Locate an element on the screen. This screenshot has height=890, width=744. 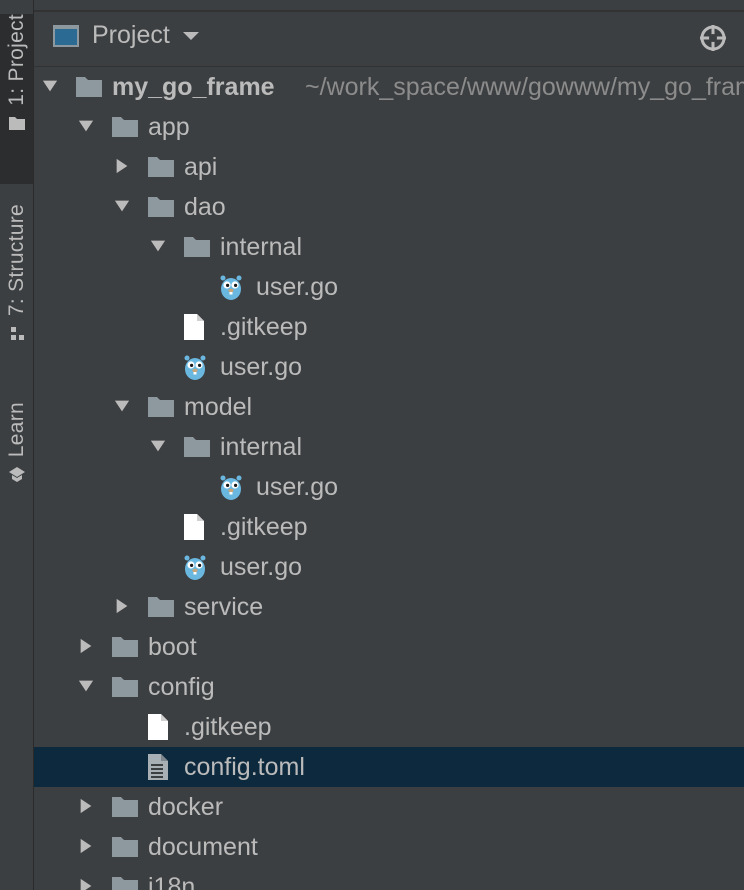
tree-folder-row: boot is located at coordinates (389, 647).